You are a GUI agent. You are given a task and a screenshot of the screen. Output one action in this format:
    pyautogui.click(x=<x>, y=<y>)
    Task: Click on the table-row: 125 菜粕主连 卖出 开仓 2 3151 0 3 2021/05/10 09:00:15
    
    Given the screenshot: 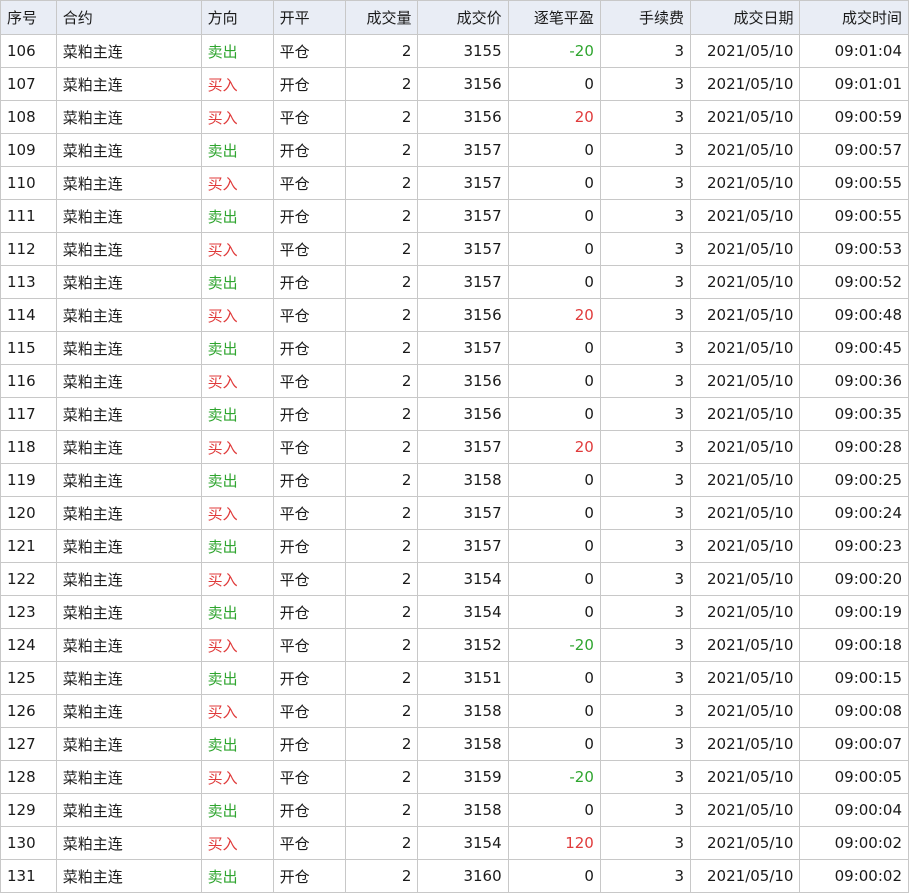 What is the action you would take?
    pyautogui.click(x=454, y=678)
    